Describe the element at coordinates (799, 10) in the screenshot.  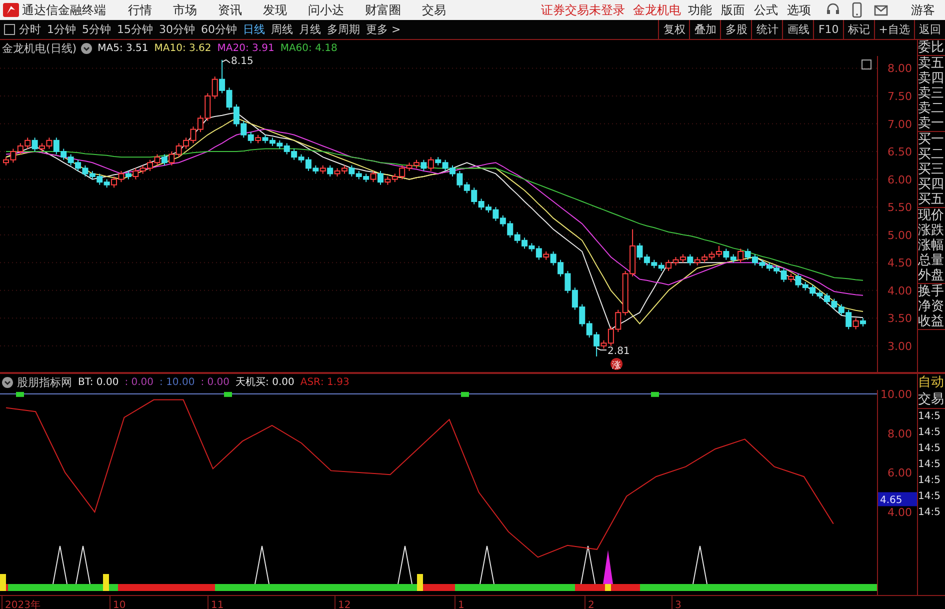
I see `menu-item: 选项` at that location.